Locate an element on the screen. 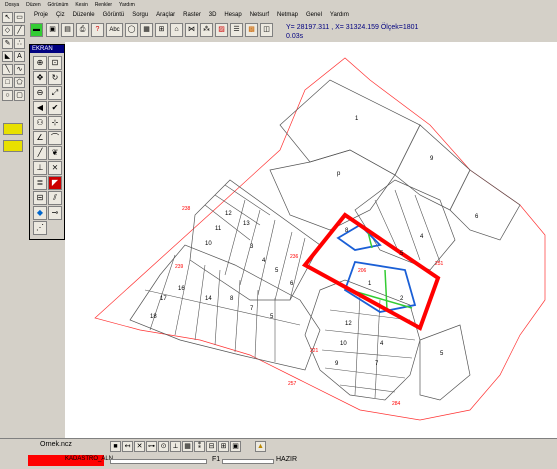  snap-line-icon: ↤ is located at coordinates (127, 446).